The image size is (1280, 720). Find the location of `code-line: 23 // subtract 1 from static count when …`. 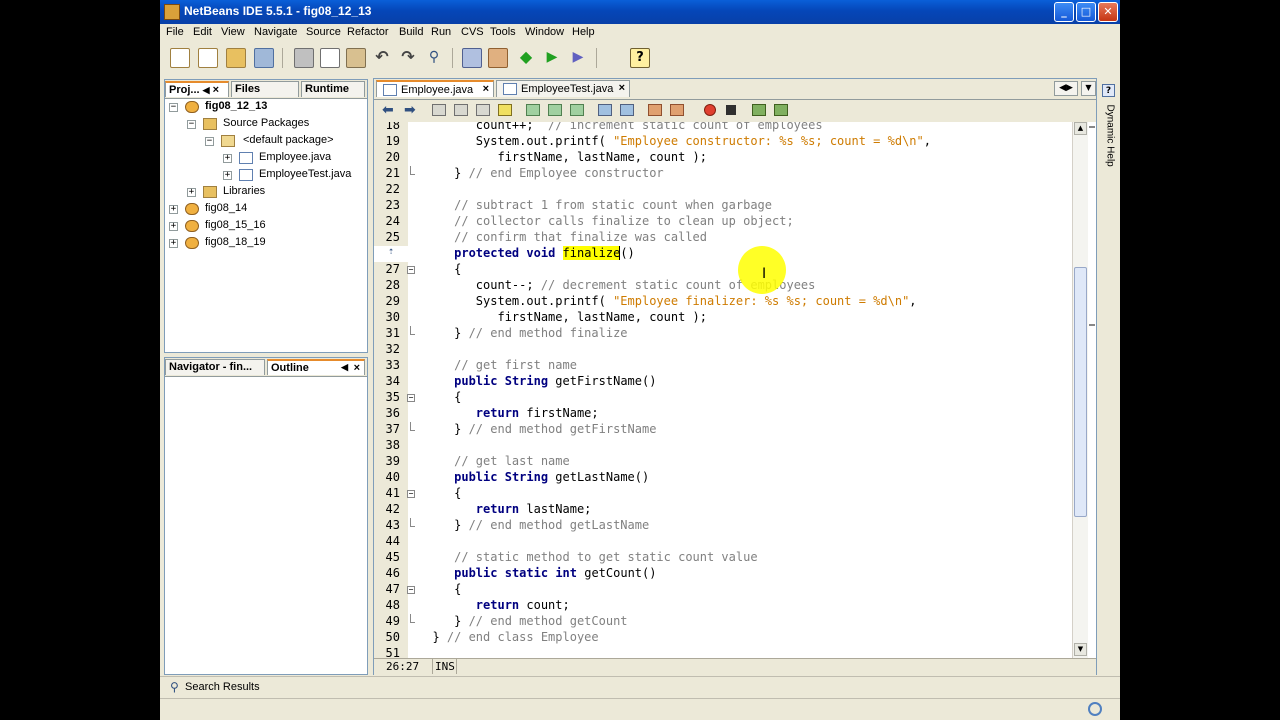

code-line: 23 // subtract 1 from static count when … is located at coordinates (723, 206).